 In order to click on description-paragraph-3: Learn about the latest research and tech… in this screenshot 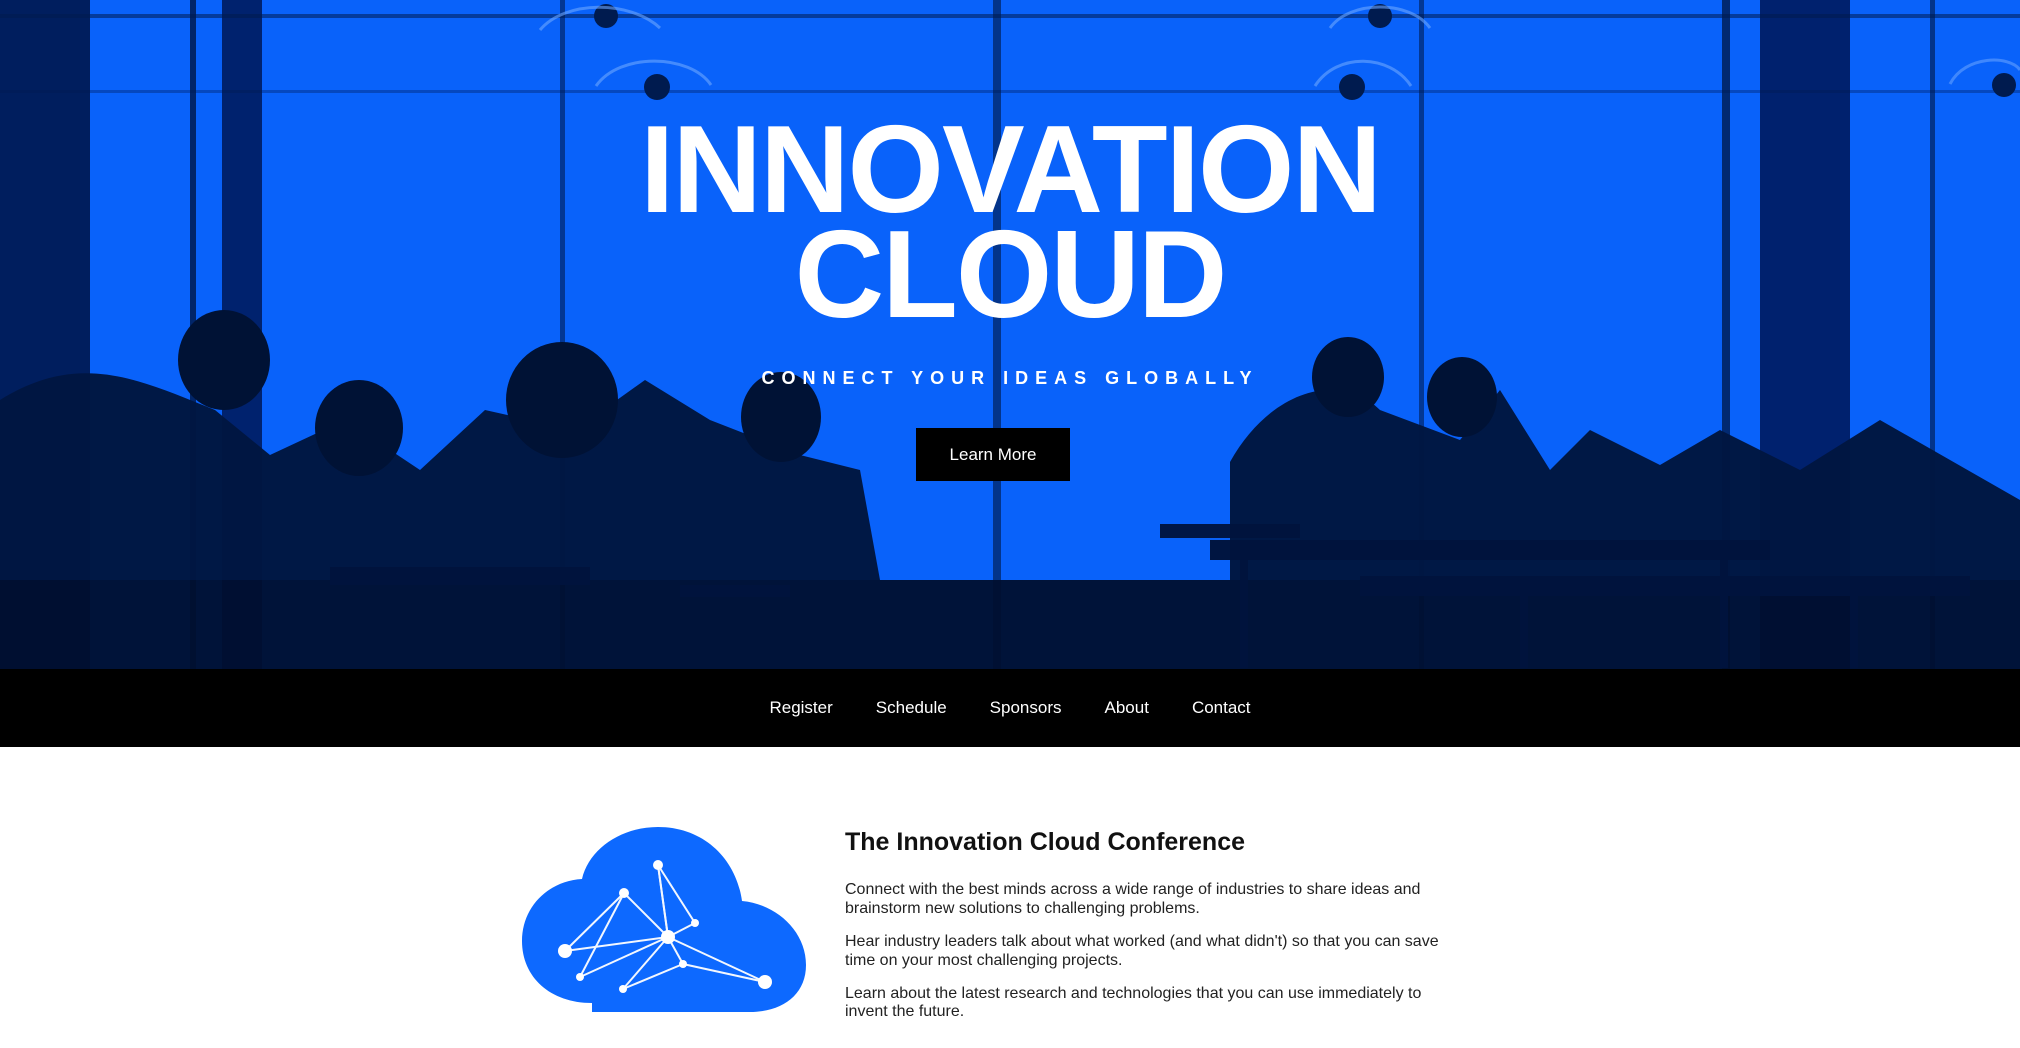, I will do `click(1133, 1002)`.